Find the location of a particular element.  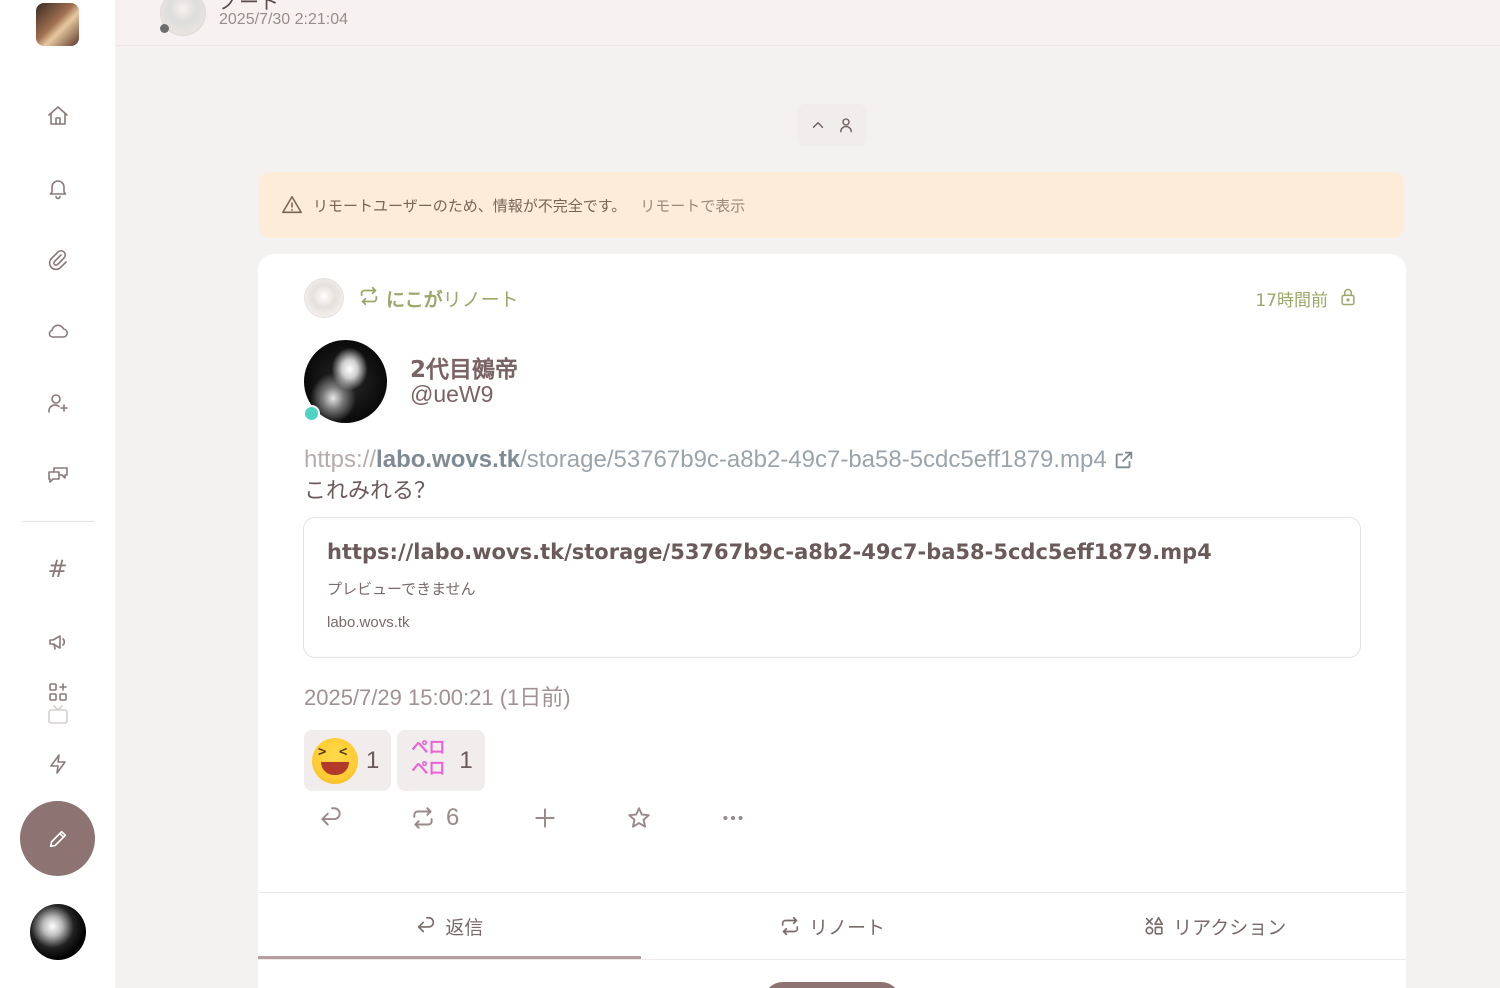

add-reaction-button is located at coordinates (545, 818).